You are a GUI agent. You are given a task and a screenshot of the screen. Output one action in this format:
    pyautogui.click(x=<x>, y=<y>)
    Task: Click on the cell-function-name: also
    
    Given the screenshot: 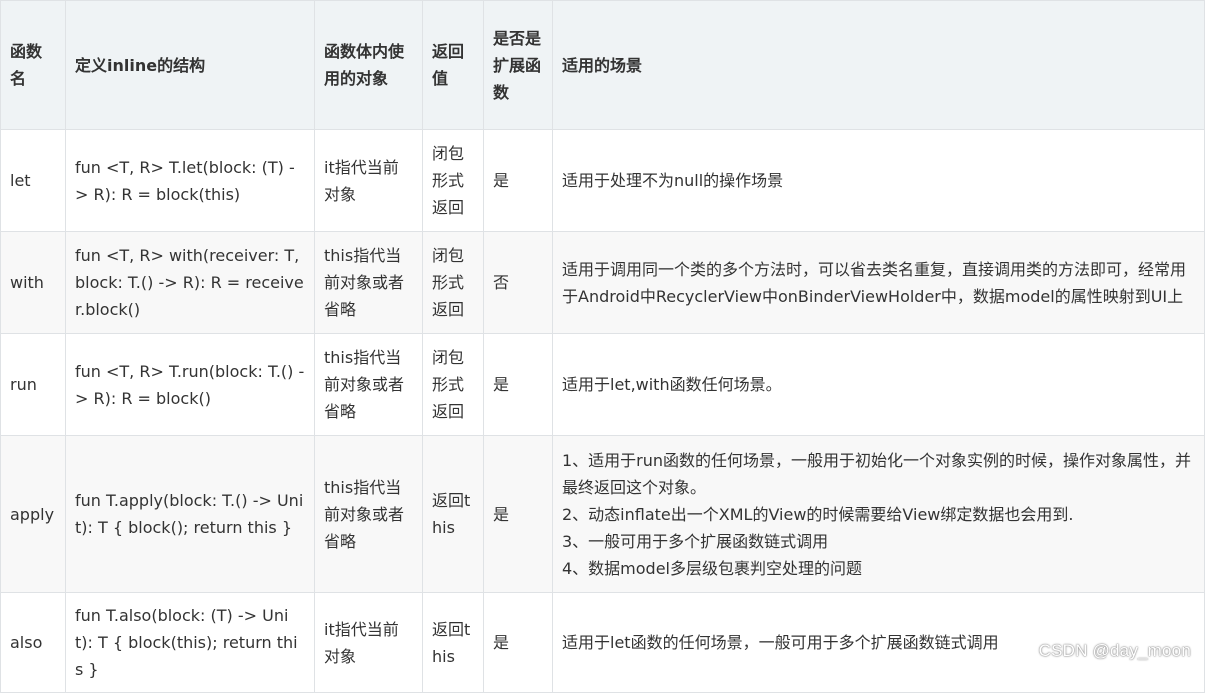 What is the action you would take?
    pyautogui.click(x=33, y=642)
    